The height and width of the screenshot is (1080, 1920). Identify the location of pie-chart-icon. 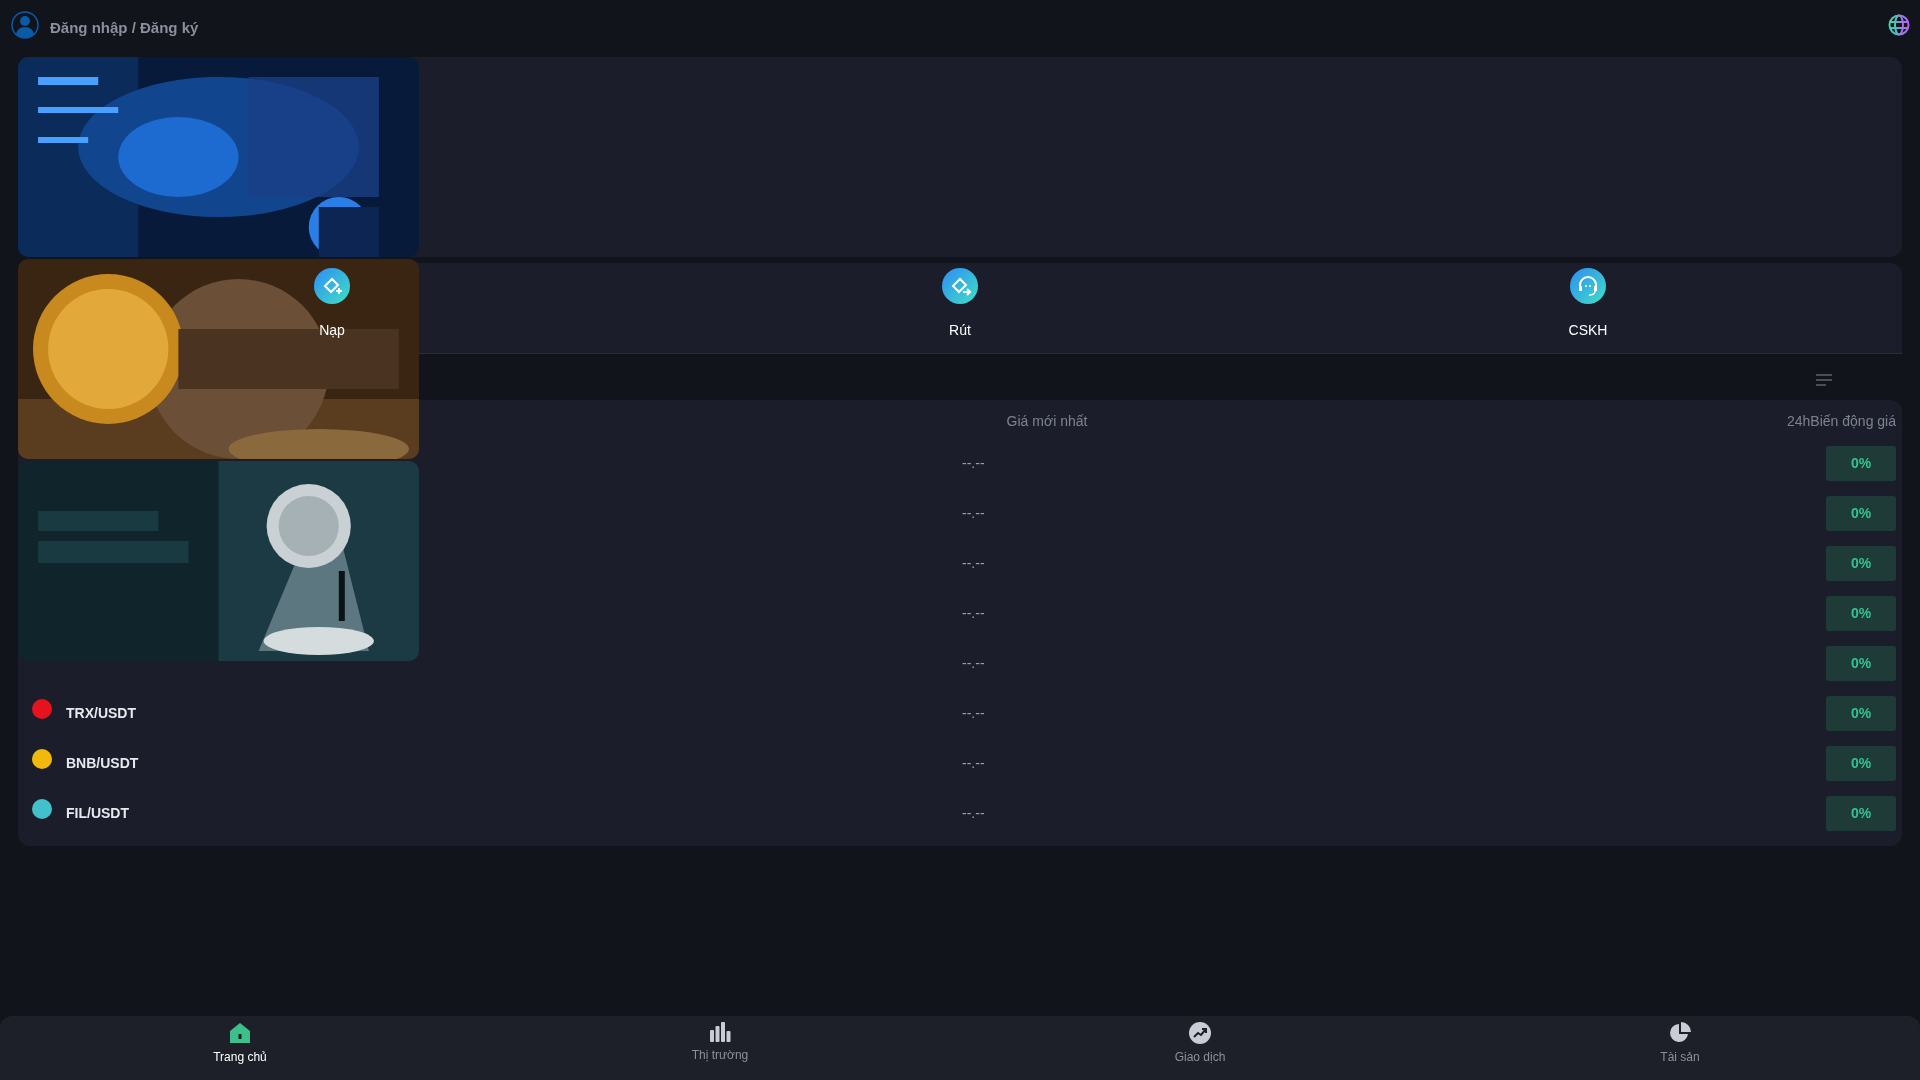
(1680, 1033).